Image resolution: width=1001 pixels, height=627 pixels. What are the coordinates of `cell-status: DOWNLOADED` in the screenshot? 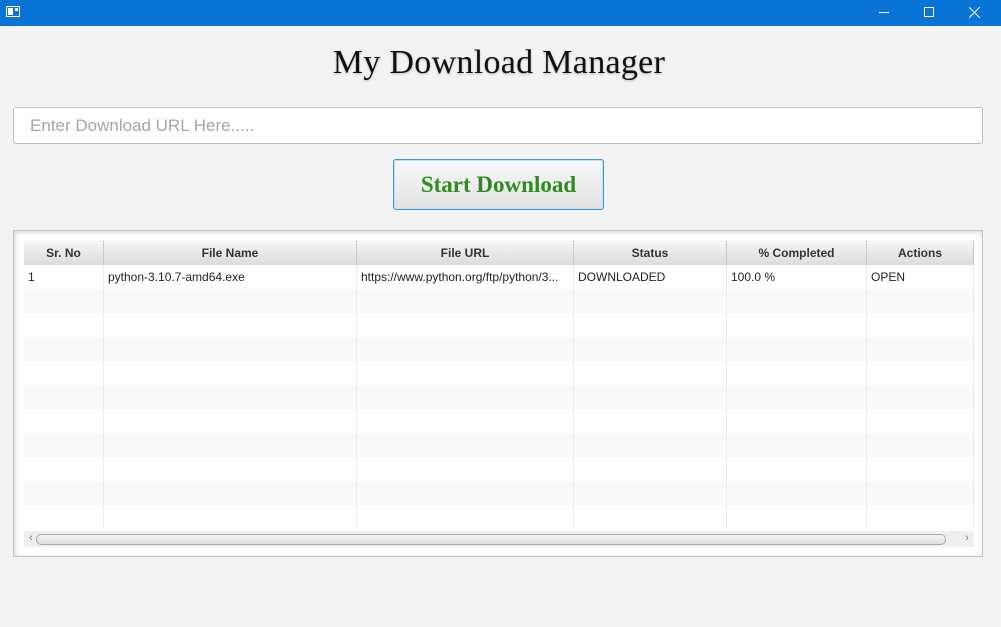 It's located at (650, 277).